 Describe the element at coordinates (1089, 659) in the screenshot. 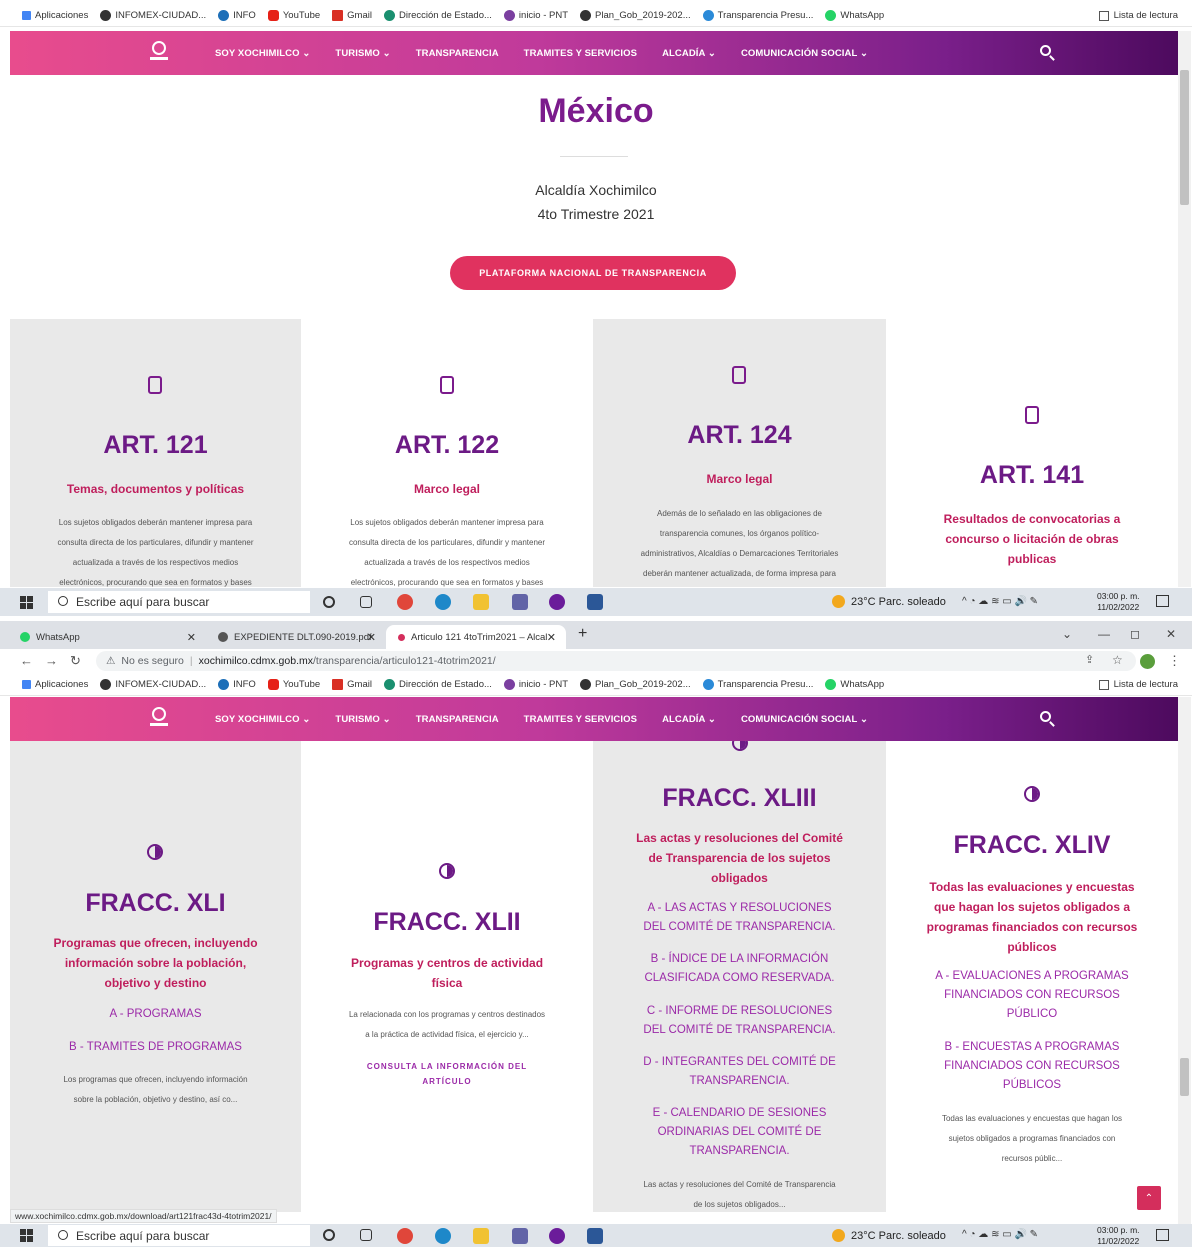

I see `share-icon: ⇪` at that location.